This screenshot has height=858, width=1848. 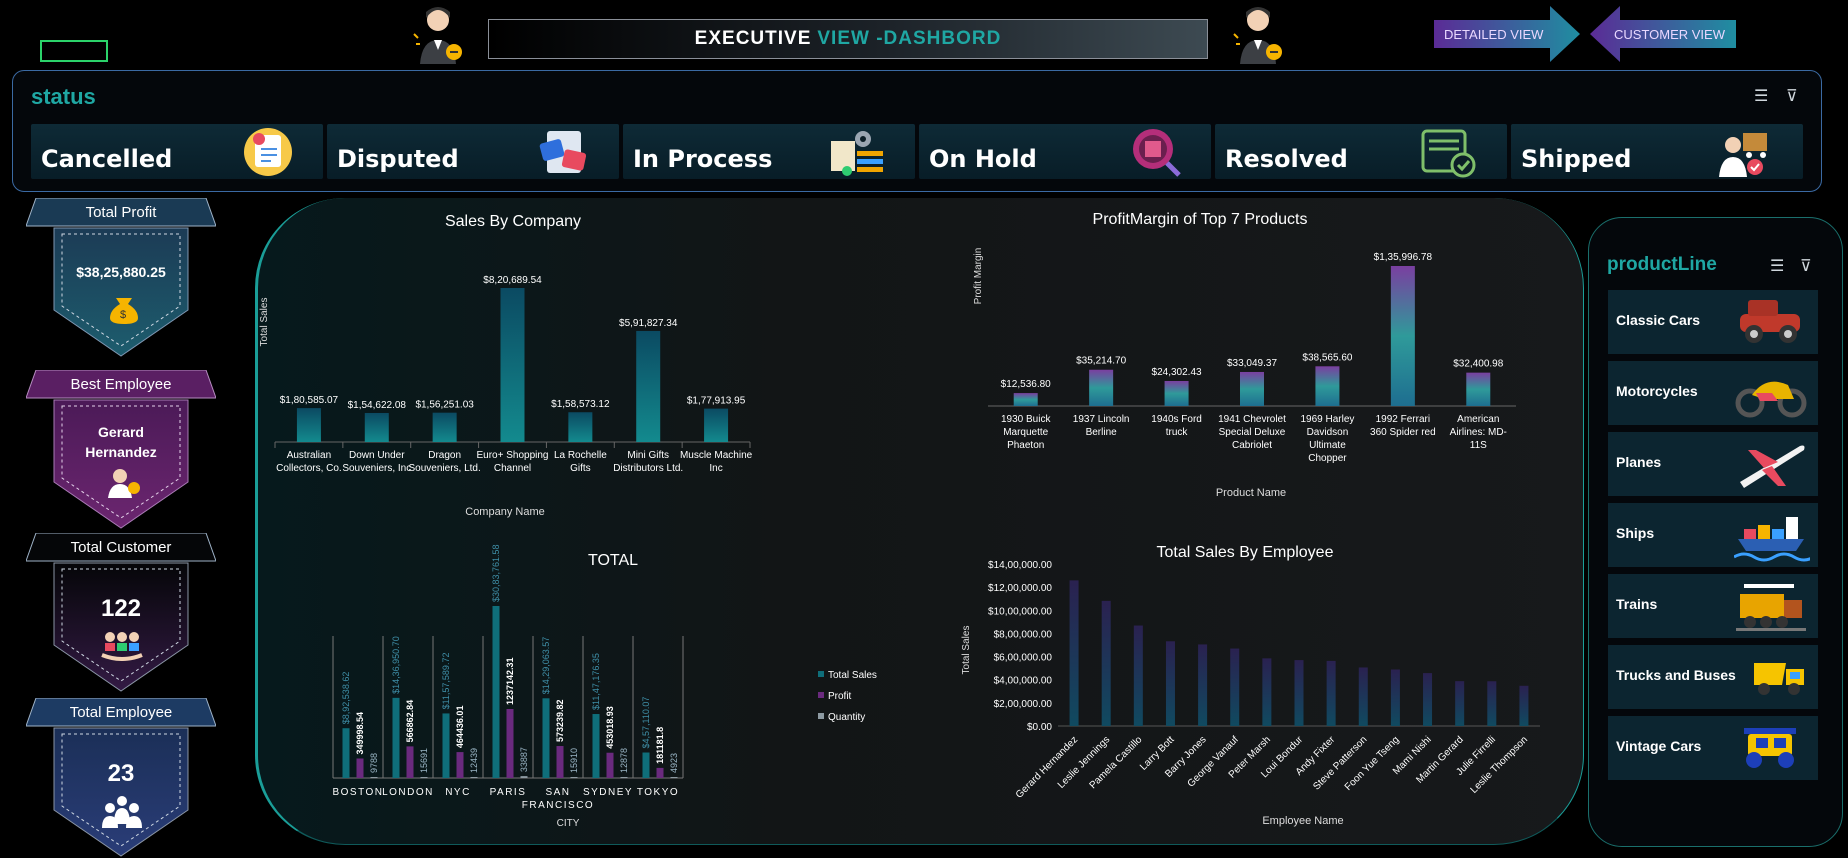 I want to click on status-tile-on-hold: On Hold, so click(x=1065, y=151).